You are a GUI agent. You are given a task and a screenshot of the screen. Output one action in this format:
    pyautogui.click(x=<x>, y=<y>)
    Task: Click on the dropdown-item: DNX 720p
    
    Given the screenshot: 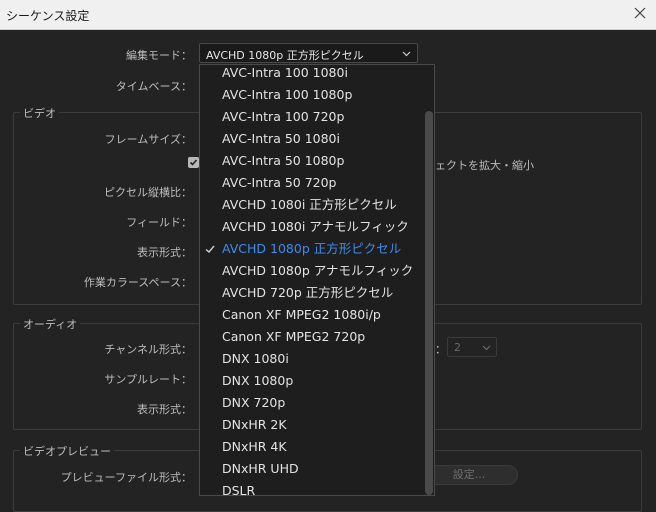 What is the action you would take?
    pyautogui.click(x=253, y=403)
    